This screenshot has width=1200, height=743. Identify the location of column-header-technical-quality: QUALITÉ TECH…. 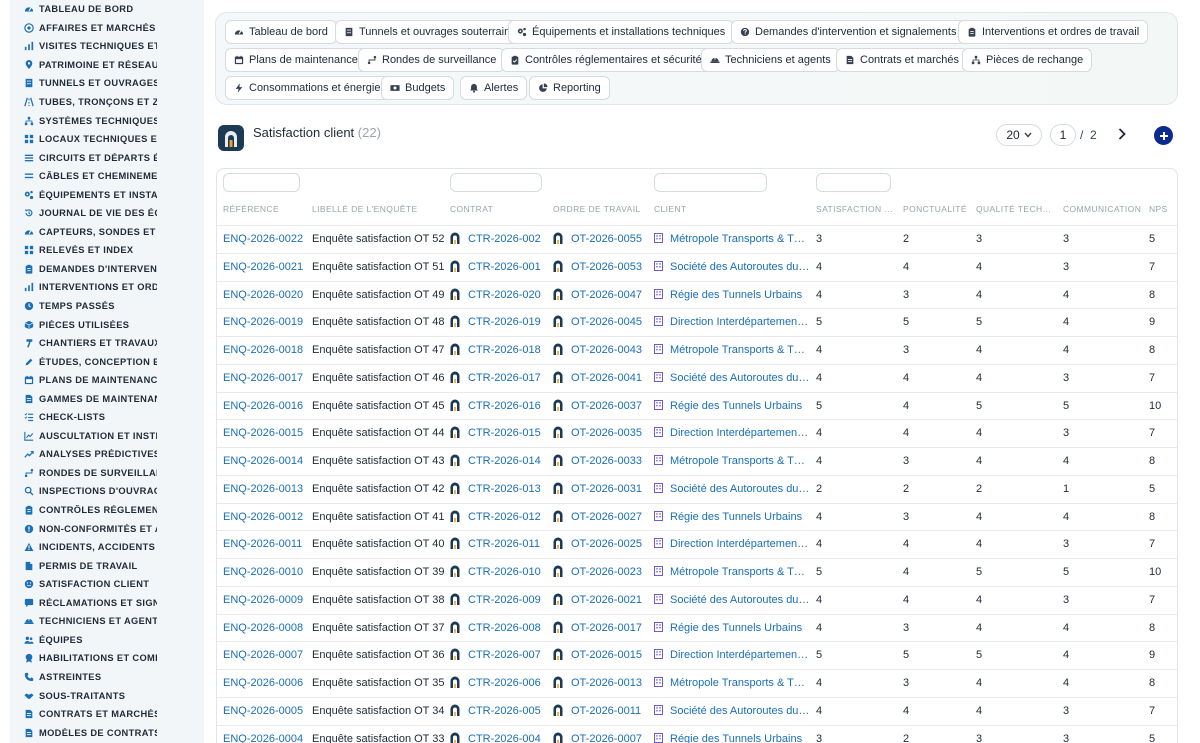
(1017, 209).